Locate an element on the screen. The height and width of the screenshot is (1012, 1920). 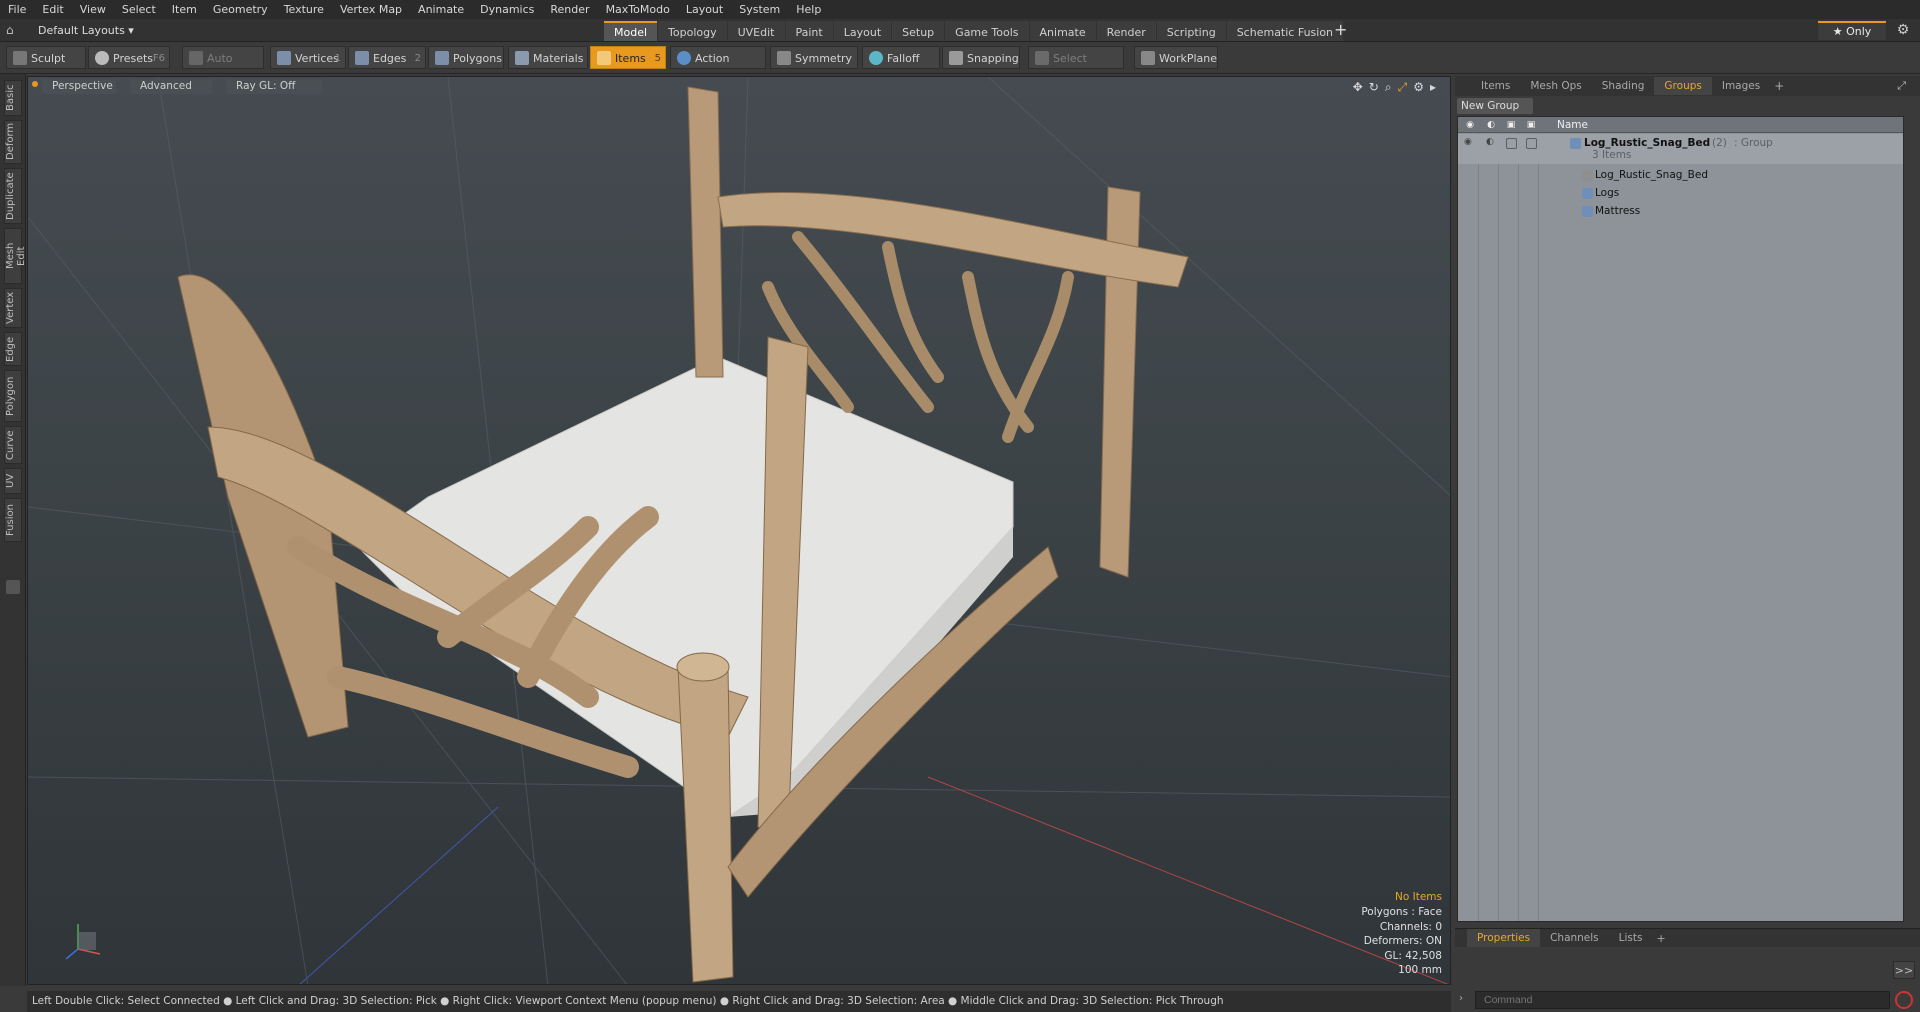
gear-icon: ⚙ is located at coordinates (1903, 30).